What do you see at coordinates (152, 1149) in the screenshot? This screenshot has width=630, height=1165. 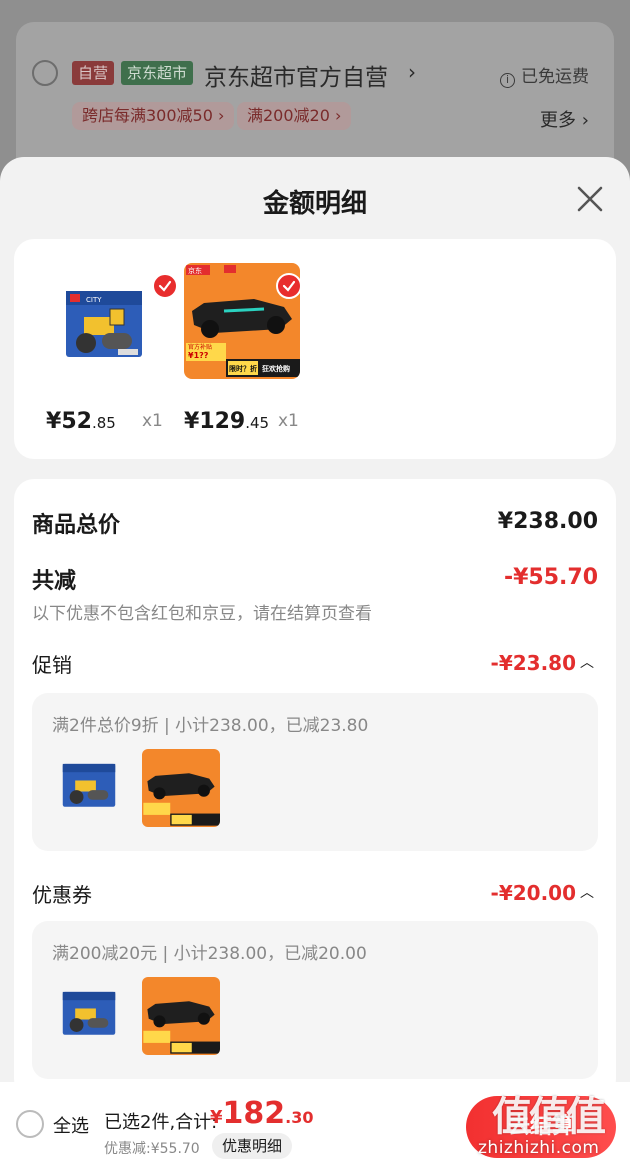 I see `discount-summary: 优惠减:¥55.70` at bounding box center [152, 1149].